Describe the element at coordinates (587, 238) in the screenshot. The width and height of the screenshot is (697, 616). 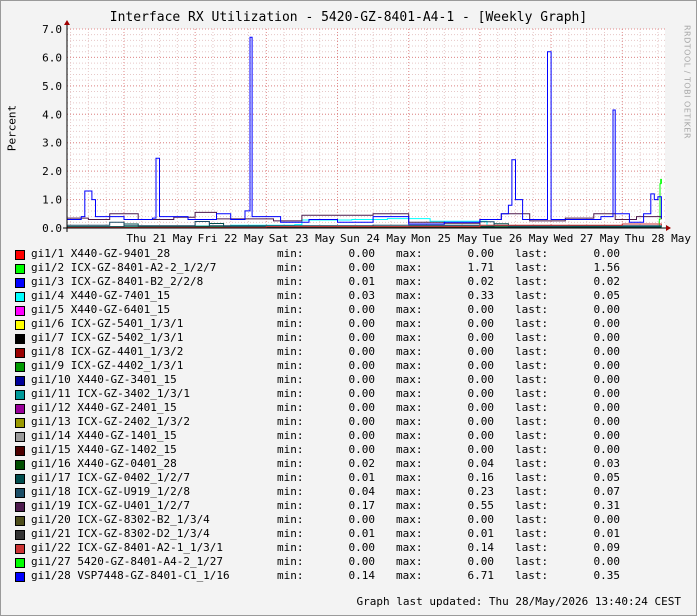
I see `x-tick-label: Wed 27 May` at that location.